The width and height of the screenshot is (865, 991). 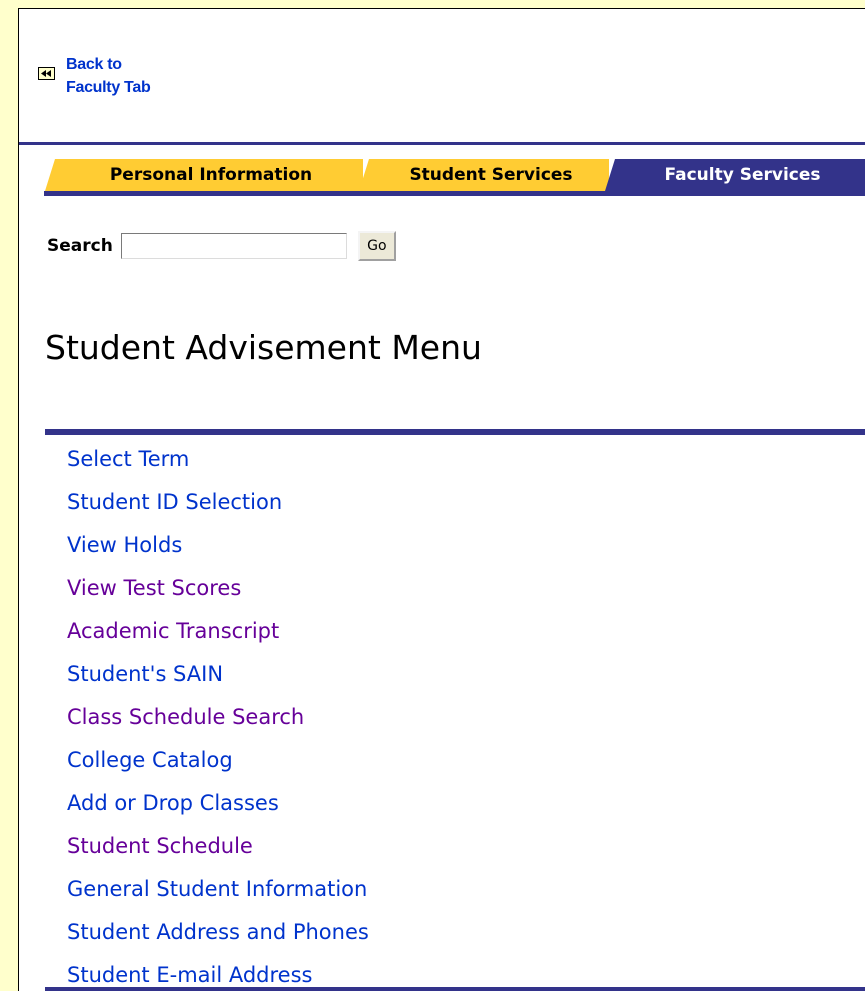 What do you see at coordinates (455, 989) in the screenshot?
I see `footer-divider` at bounding box center [455, 989].